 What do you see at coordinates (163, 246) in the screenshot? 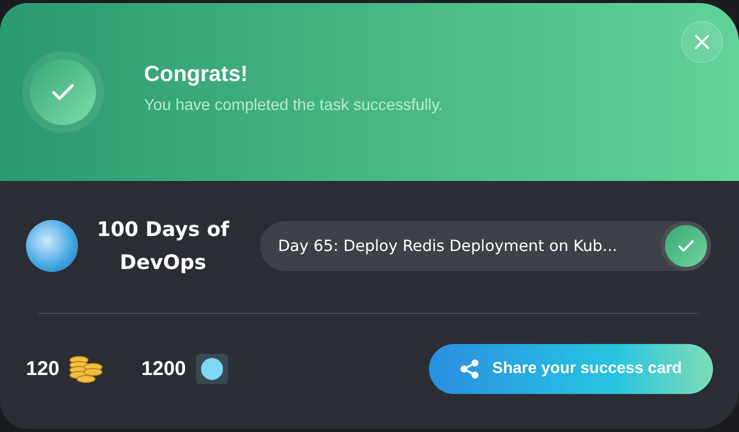
I see `course-title: 100 Days of DevOps` at bounding box center [163, 246].